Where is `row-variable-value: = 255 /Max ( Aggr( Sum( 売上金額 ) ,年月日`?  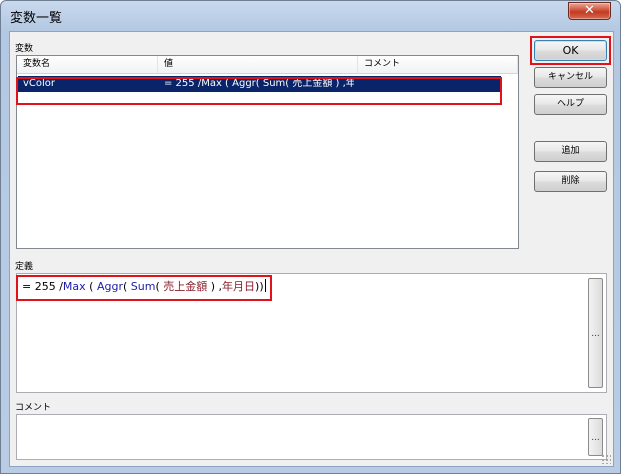 row-variable-value: = 255 /Max ( Aggr( Sum( 売上金額 ) ,年月日 is located at coordinates (259, 83).